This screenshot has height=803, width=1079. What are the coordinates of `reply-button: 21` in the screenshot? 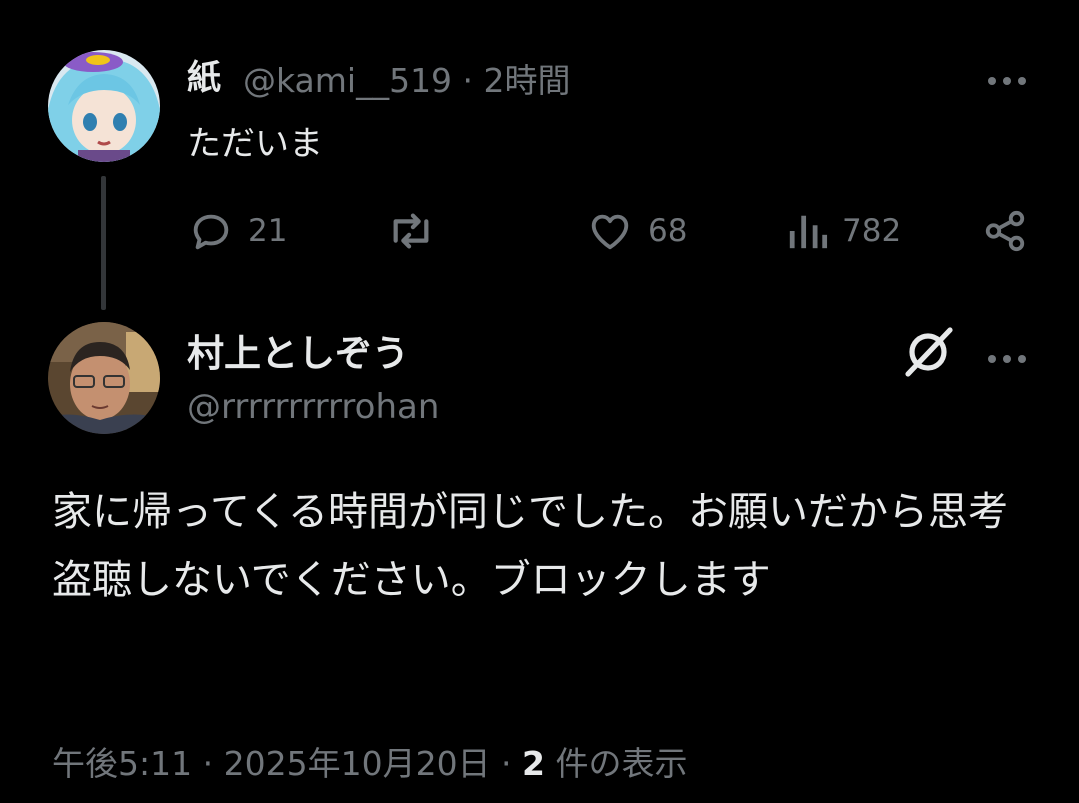 It's located at (237, 231).